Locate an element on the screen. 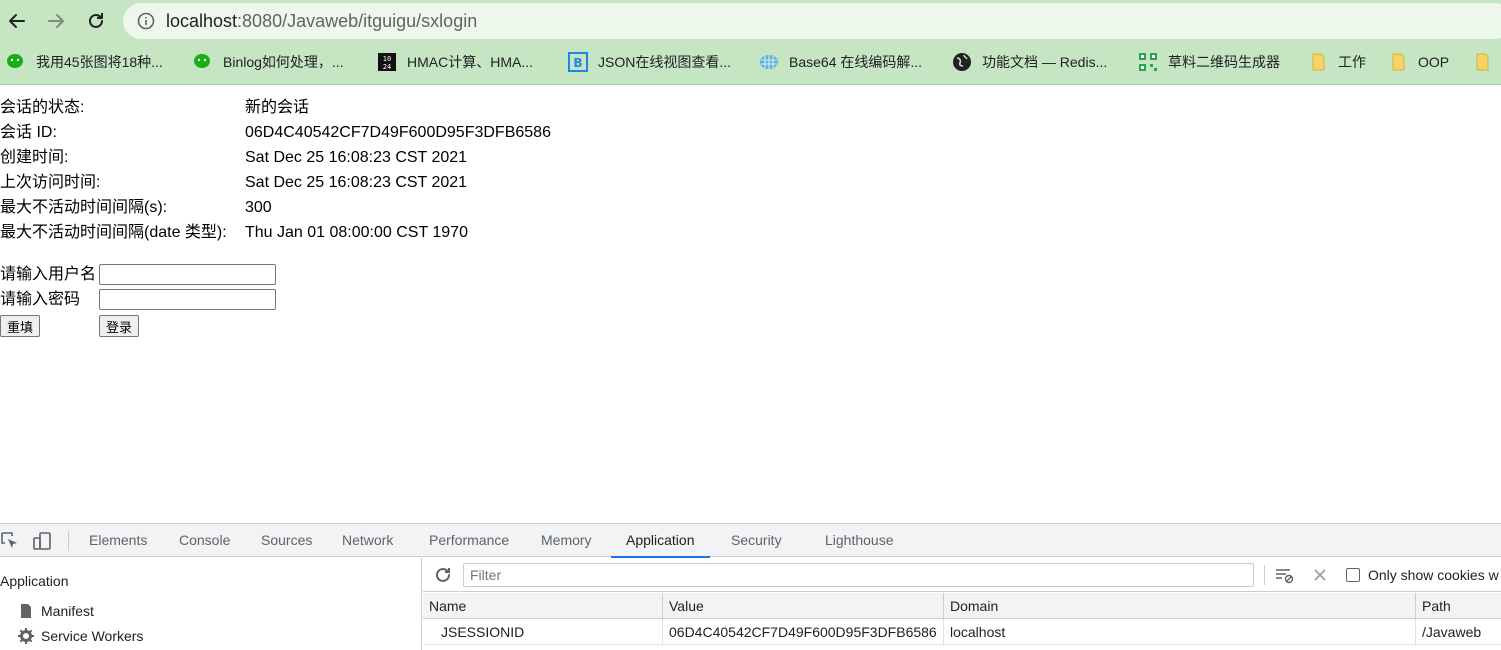  session-key: 最大不活动时间间隔(date 类型): is located at coordinates (113, 232).